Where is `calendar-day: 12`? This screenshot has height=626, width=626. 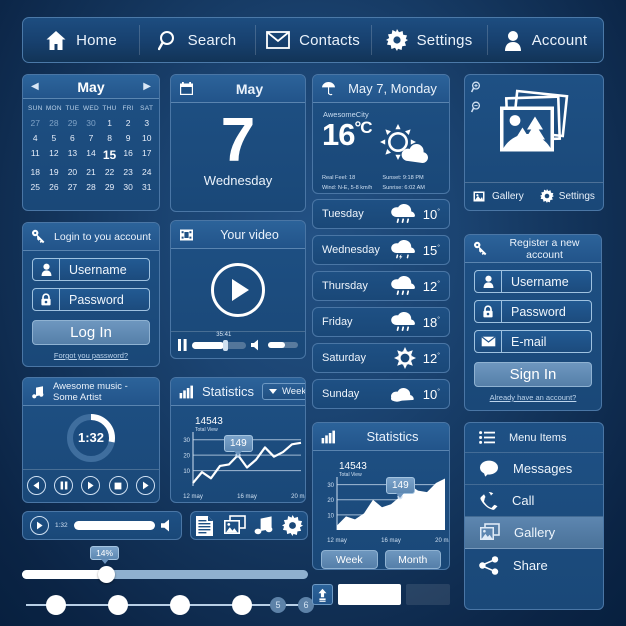 calendar-day: 12 is located at coordinates (54, 154).